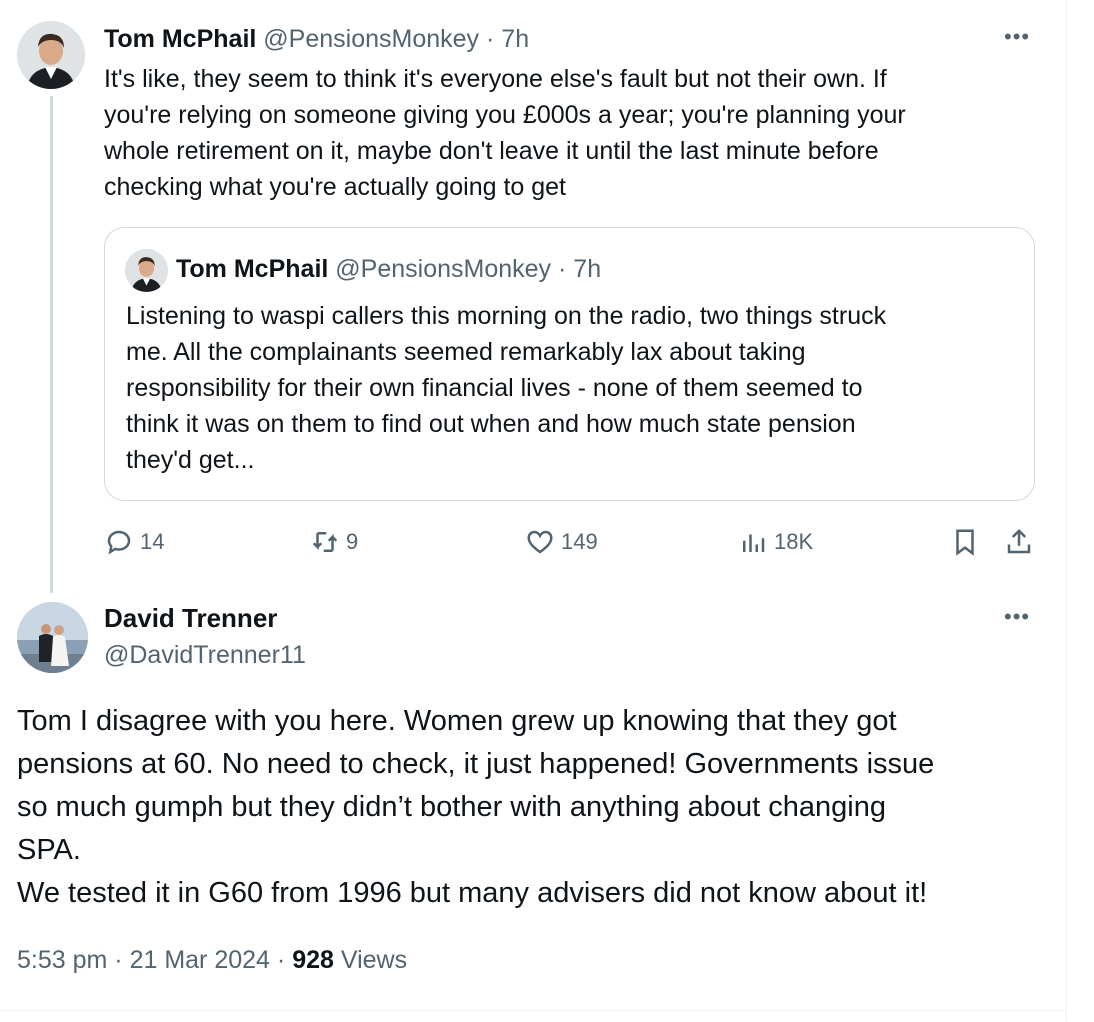 The height and width of the screenshot is (1022, 1094). I want to click on views-count: 18K, so click(794, 541).